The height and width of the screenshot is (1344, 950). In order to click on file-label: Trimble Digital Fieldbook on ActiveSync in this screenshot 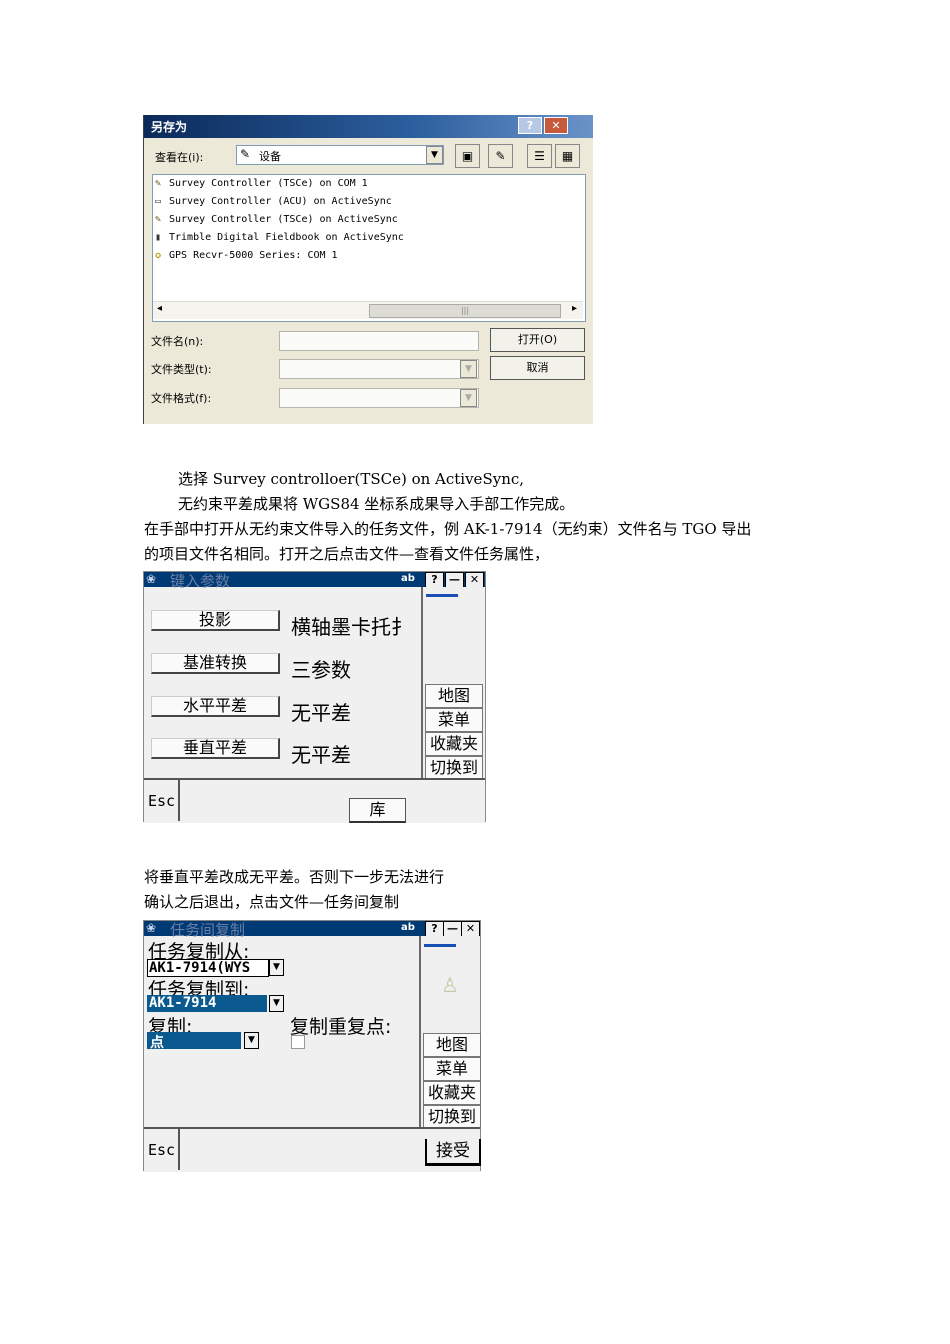, I will do `click(286, 237)`.